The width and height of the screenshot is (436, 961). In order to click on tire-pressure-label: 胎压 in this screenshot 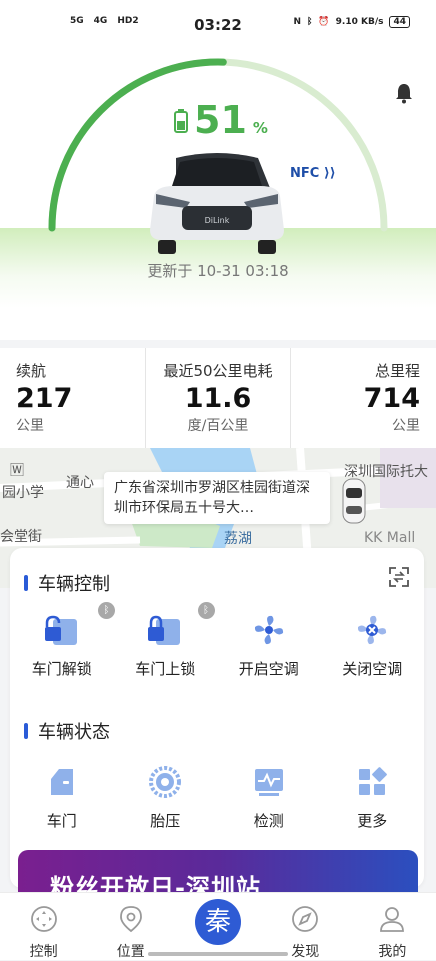, I will do `click(165, 821)`.